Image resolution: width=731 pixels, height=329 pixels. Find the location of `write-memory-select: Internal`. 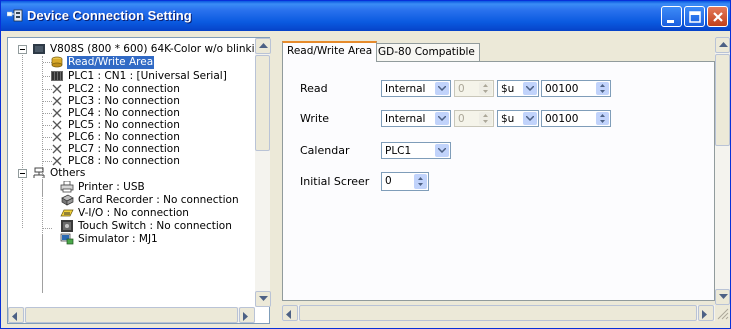

write-memory-select: Internal is located at coordinates (416, 118).